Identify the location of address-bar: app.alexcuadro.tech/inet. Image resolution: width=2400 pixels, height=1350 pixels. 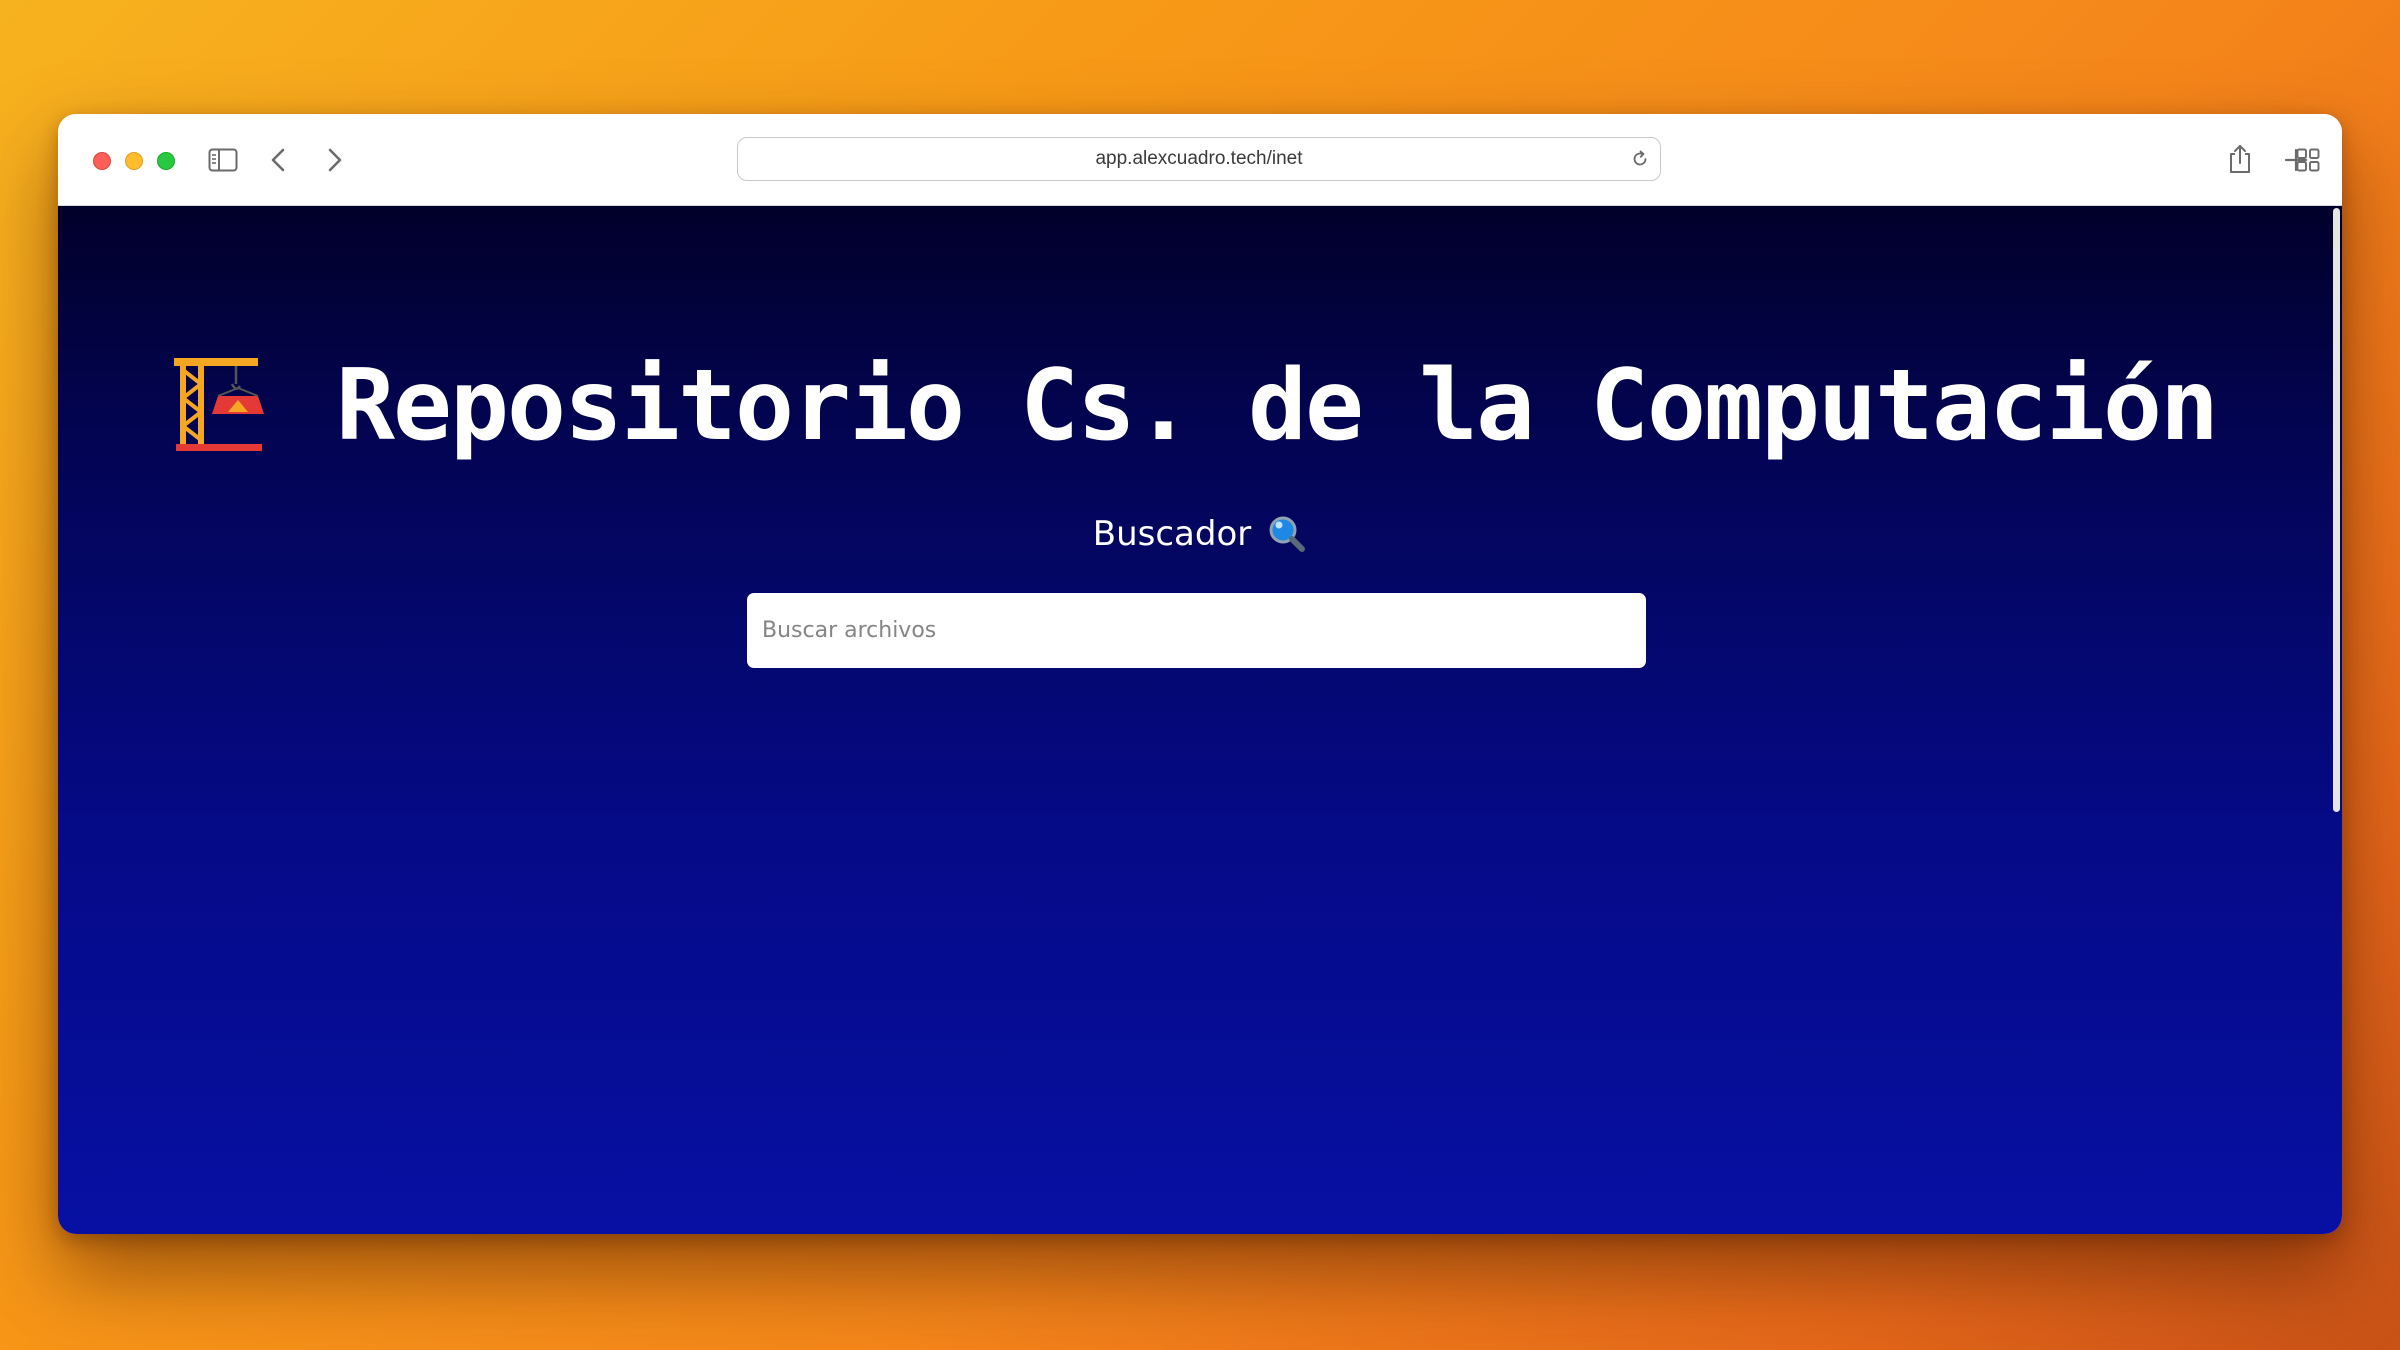
(1199, 159).